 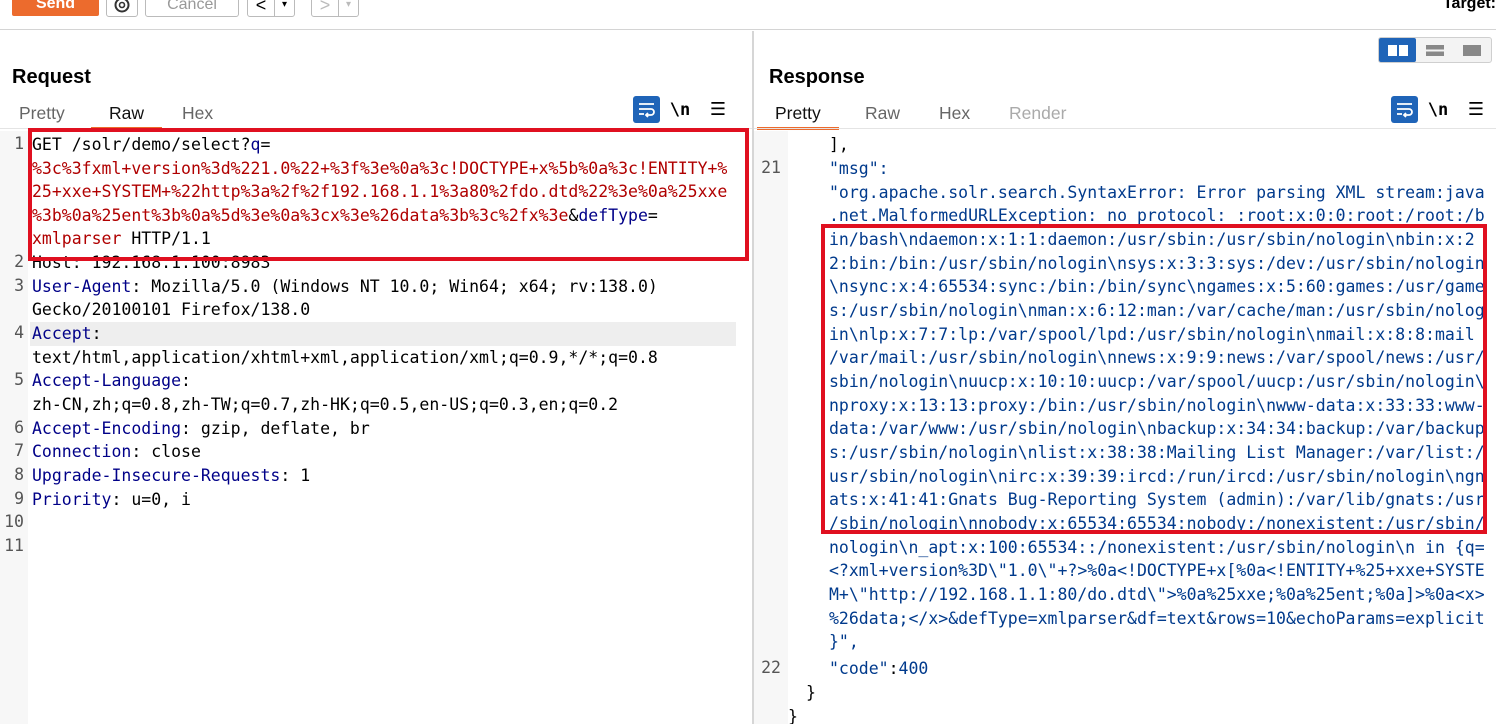 What do you see at coordinates (1472, 50) in the screenshot?
I see `layout-tabs-icon` at bounding box center [1472, 50].